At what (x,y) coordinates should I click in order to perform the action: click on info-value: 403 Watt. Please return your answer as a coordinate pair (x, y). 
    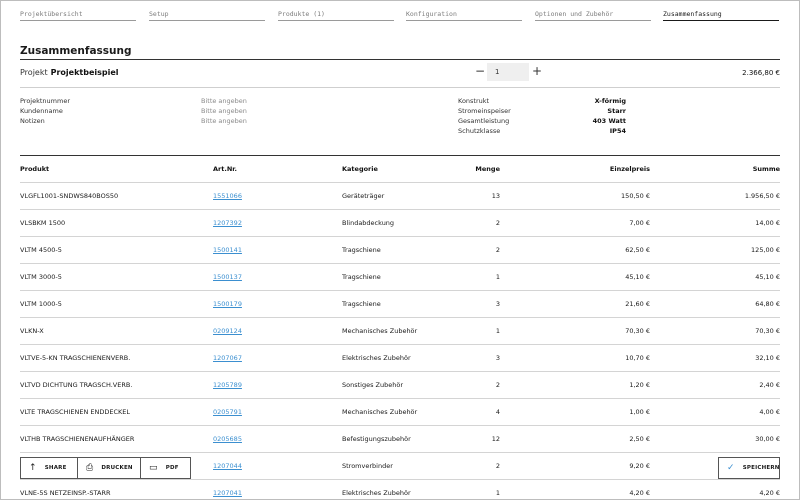
    Looking at the image, I should click on (609, 121).